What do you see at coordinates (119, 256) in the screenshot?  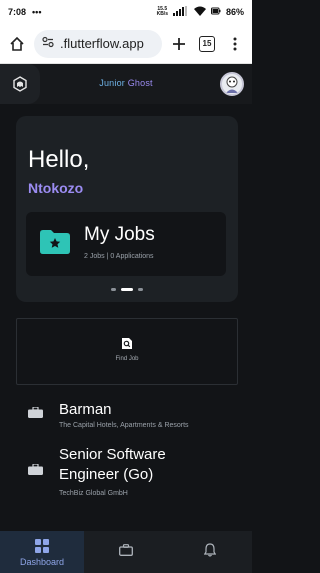 I see `my-jobs-summary: 2 Jobs | 0 Applications` at bounding box center [119, 256].